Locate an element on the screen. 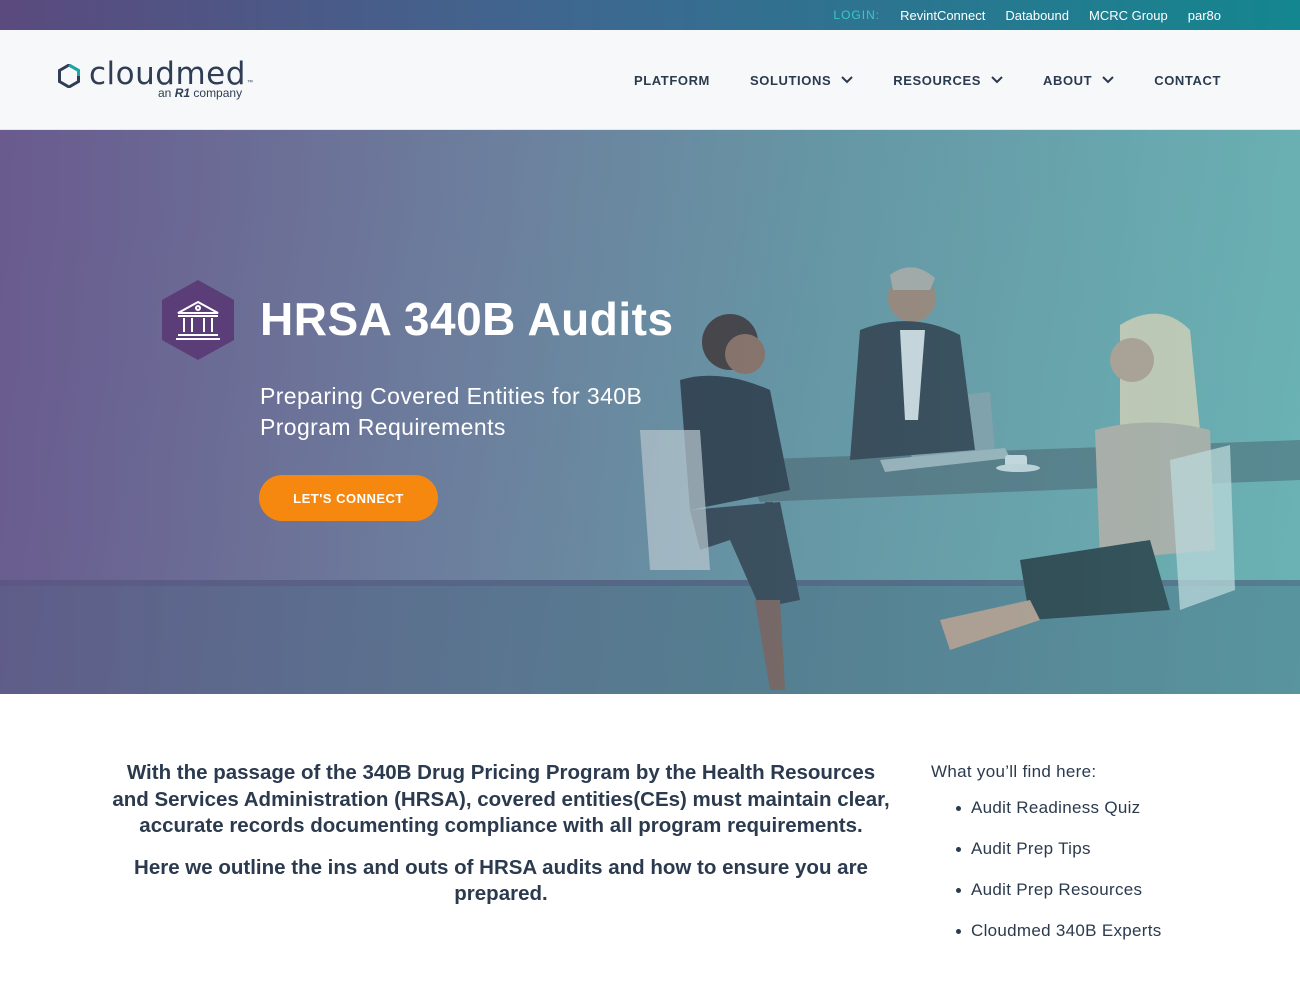  nav-label: ABOUT is located at coordinates (1067, 80).